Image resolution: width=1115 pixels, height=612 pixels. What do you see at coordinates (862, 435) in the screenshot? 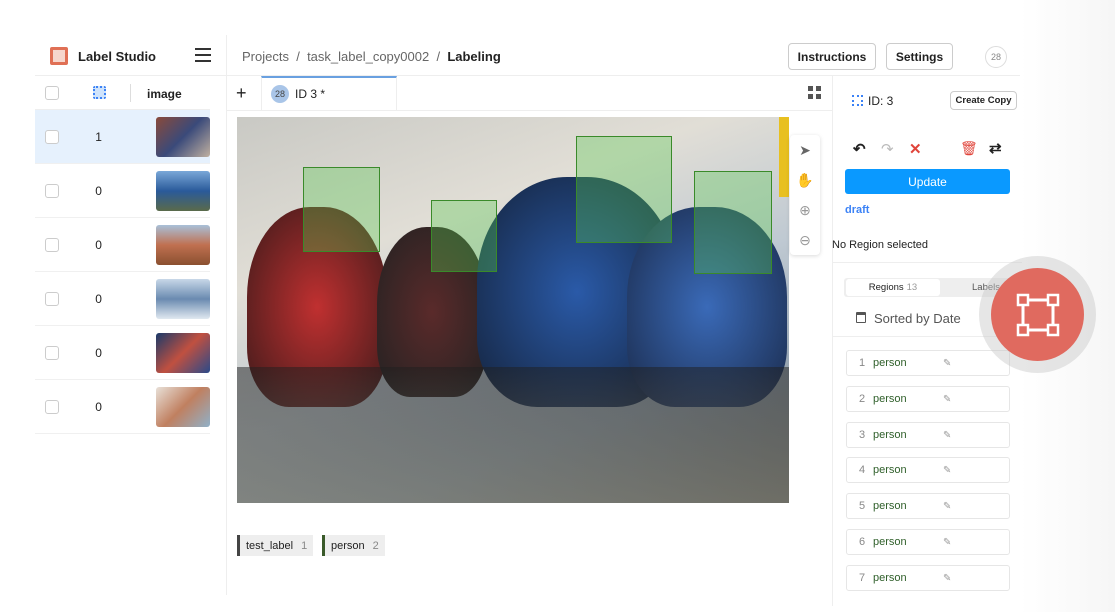
I see `region-index: 3` at bounding box center [862, 435].